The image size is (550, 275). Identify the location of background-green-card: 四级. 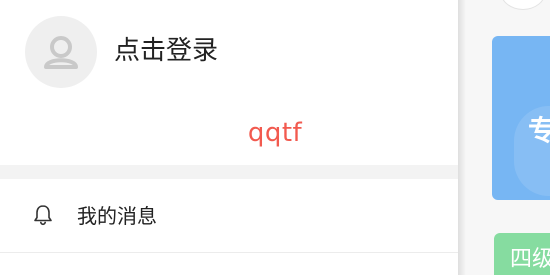
(522, 254).